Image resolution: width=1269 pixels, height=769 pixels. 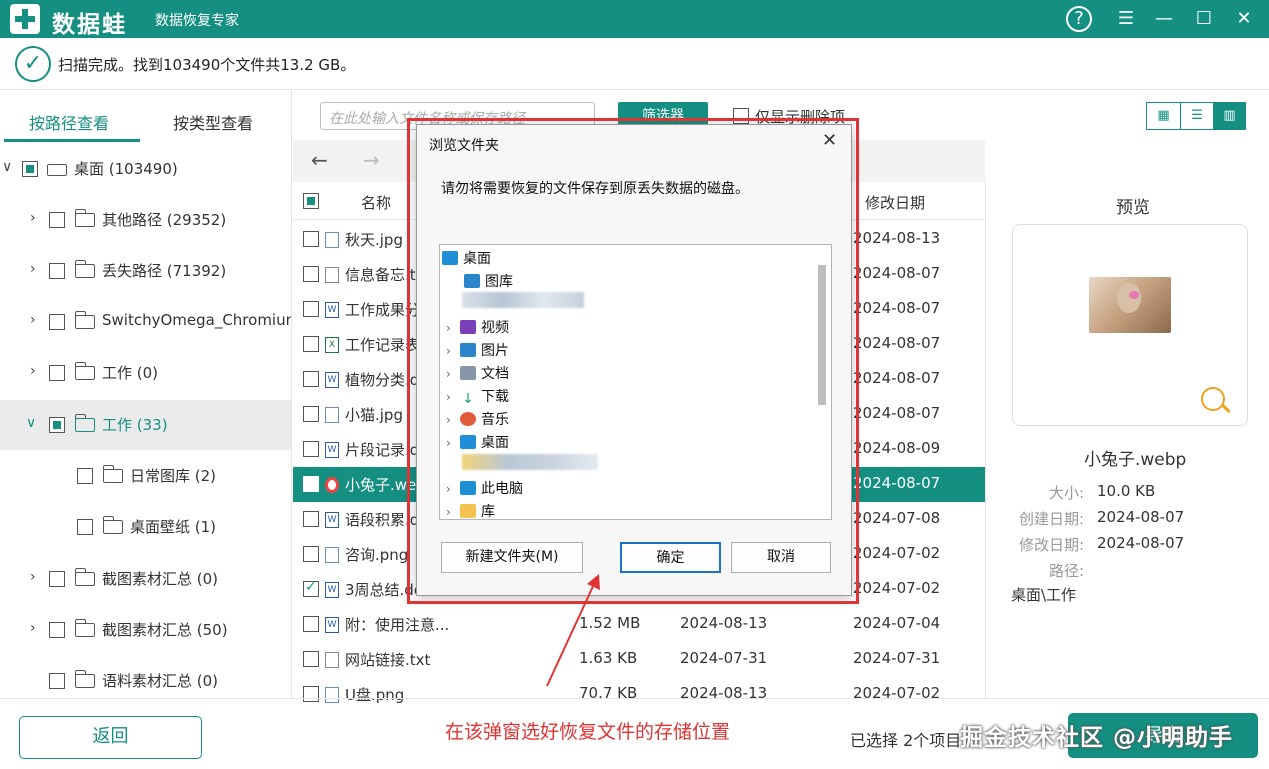 I want to click on tree-item-daily-gallery: 日常图库 (2), so click(x=145, y=476).